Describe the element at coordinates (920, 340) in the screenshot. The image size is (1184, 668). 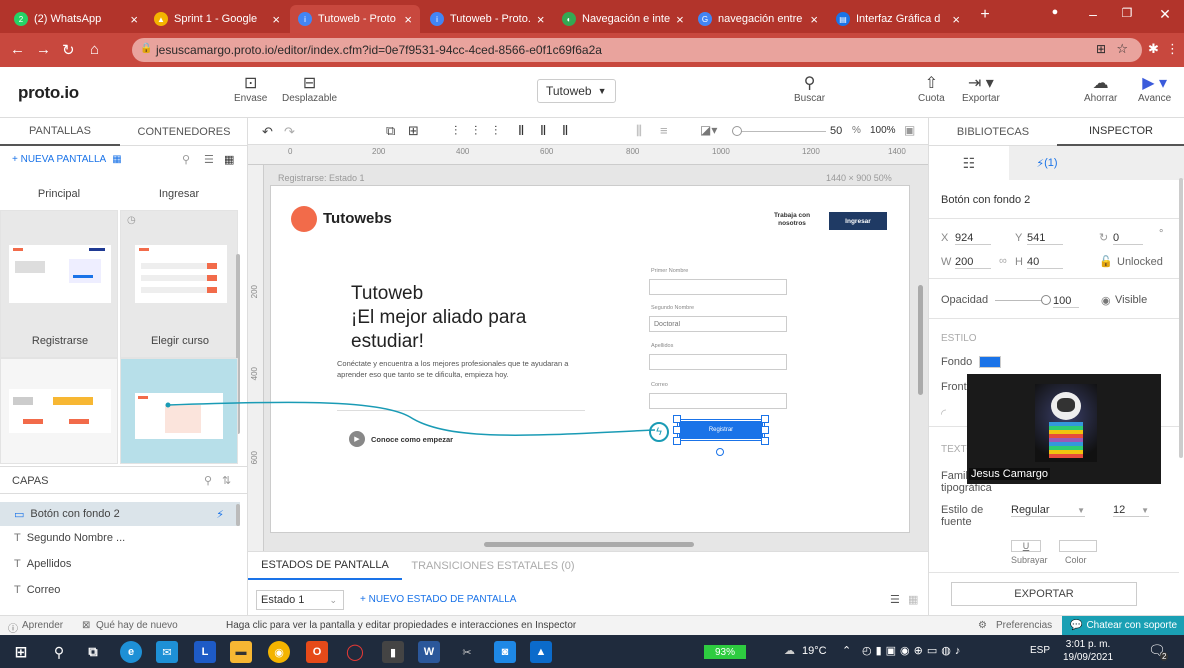
I see `canvas-v-scrollbar` at that location.